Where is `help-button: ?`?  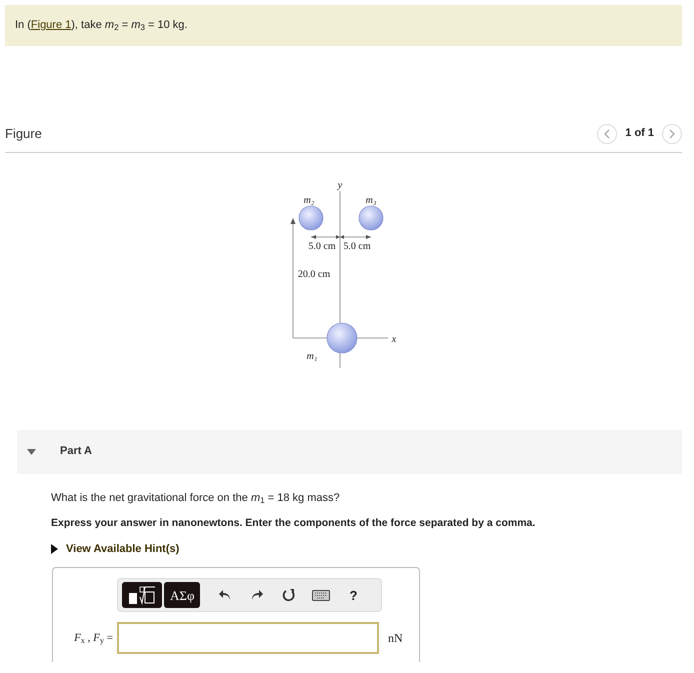 help-button: ? is located at coordinates (353, 595).